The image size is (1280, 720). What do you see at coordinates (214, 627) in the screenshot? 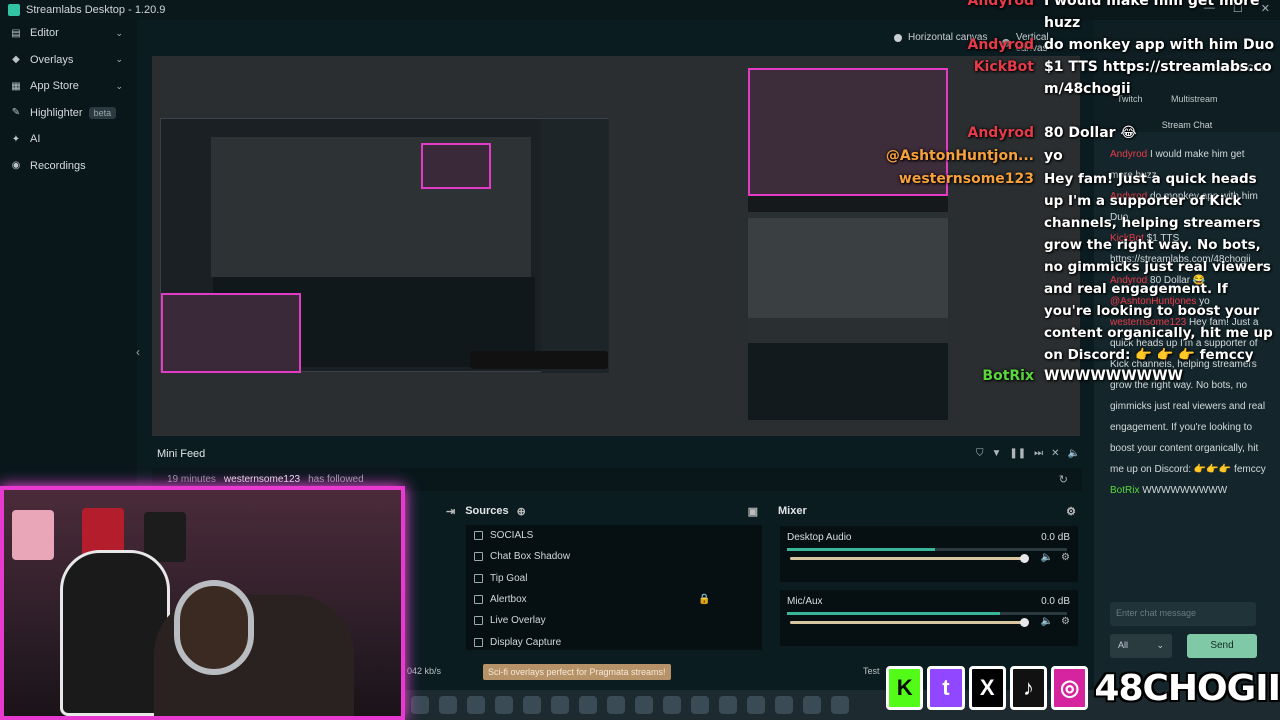
I see `streamer-head` at bounding box center [214, 627].